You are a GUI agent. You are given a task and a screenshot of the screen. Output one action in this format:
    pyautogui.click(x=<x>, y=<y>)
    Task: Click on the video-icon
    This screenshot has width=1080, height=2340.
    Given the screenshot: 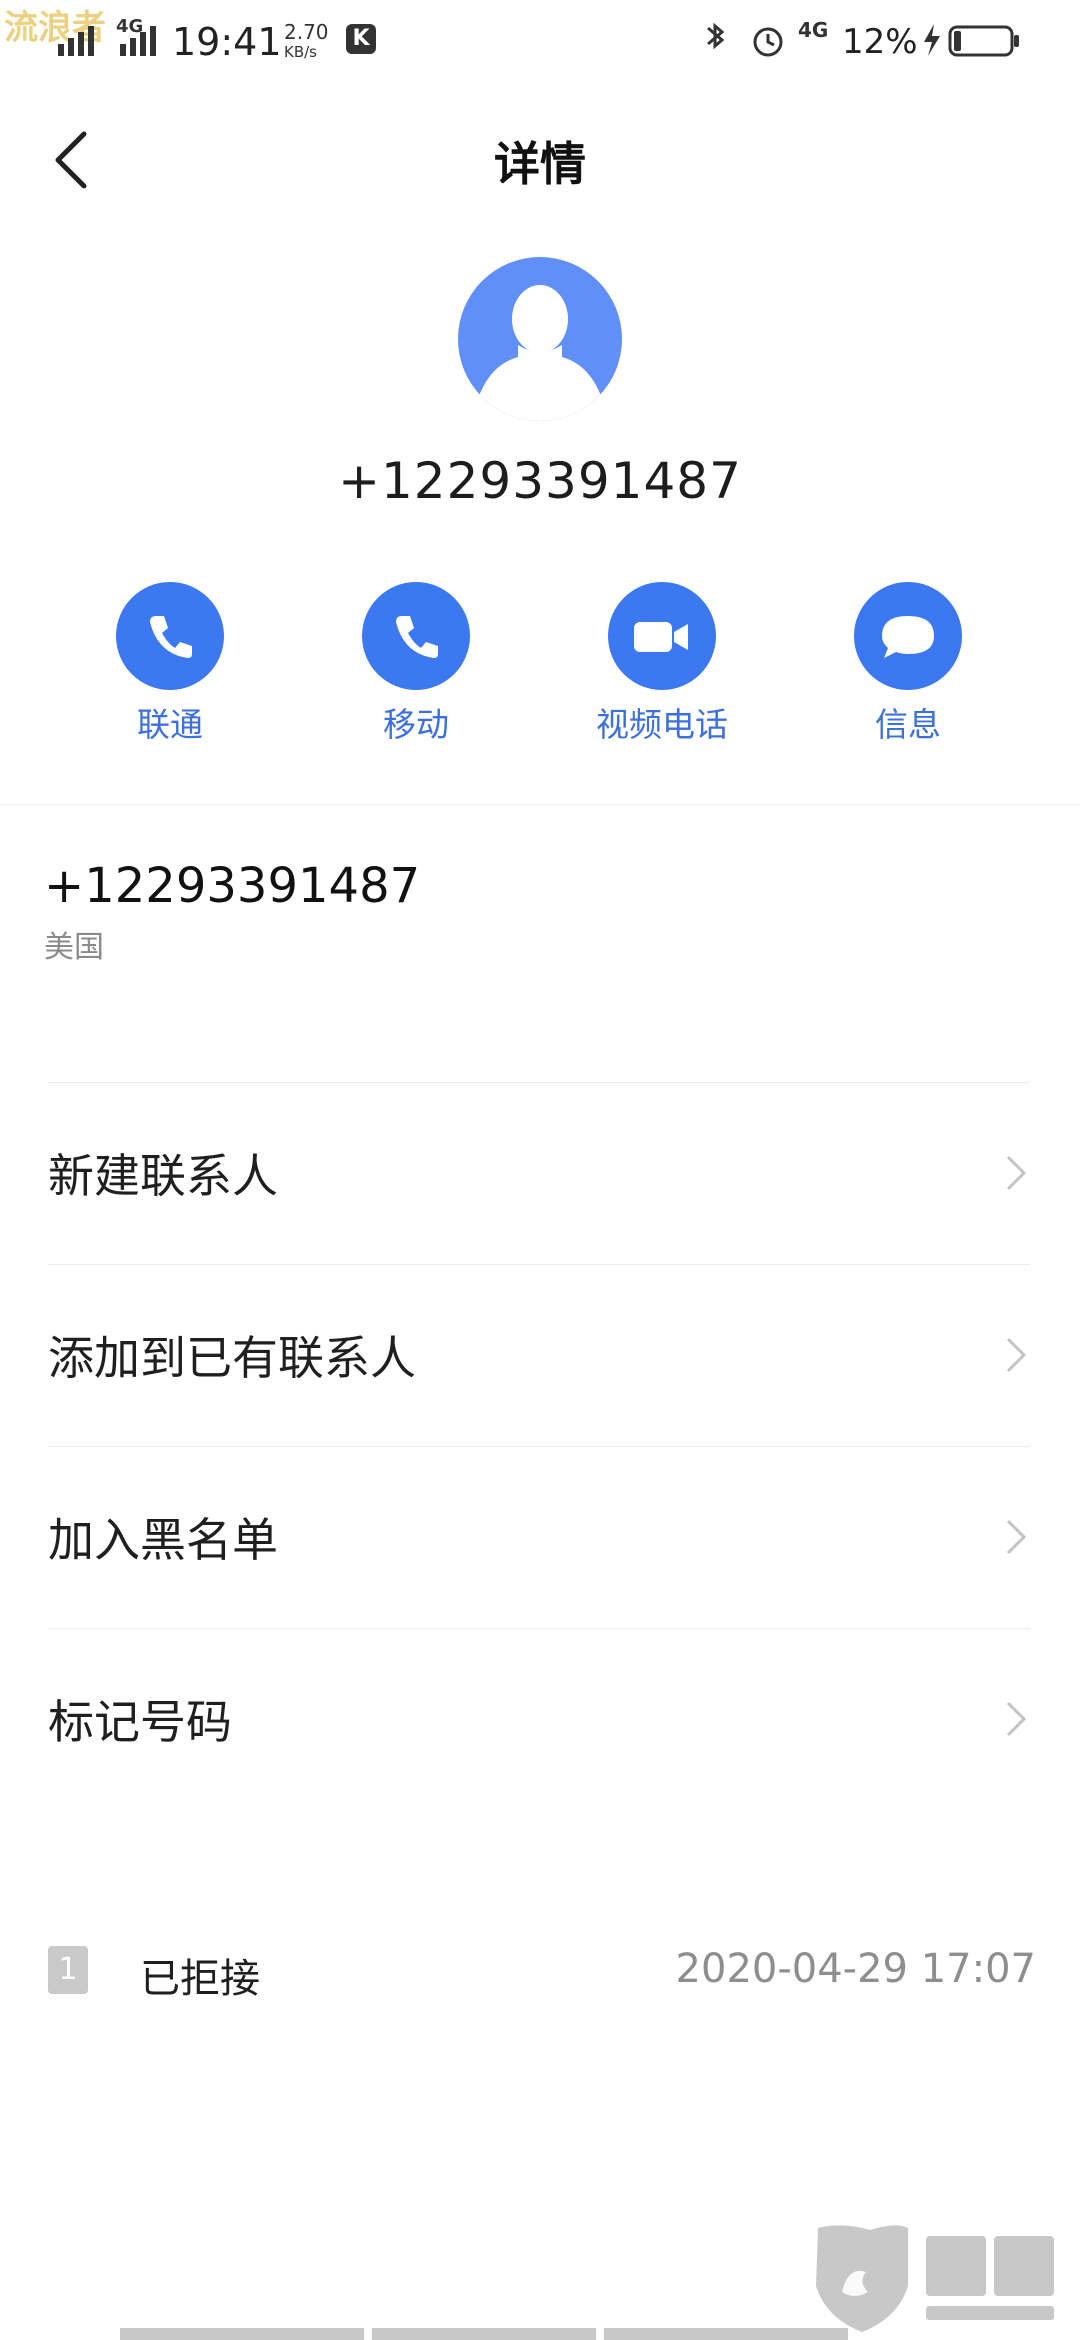 What is the action you would take?
    pyautogui.click(x=661, y=637)
    